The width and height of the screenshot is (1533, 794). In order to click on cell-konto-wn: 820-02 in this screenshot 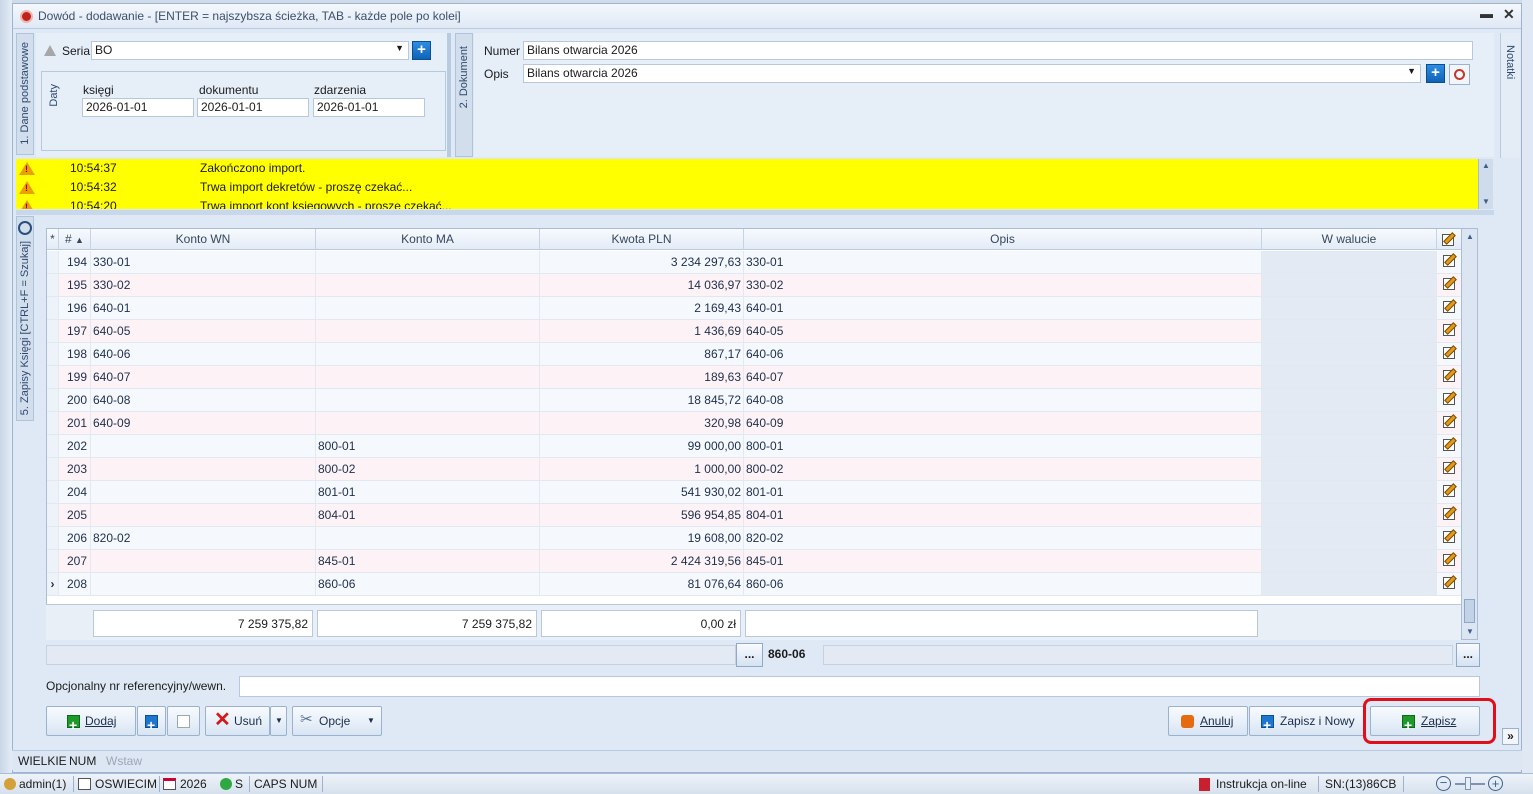, I will do `click(203, 538)`.